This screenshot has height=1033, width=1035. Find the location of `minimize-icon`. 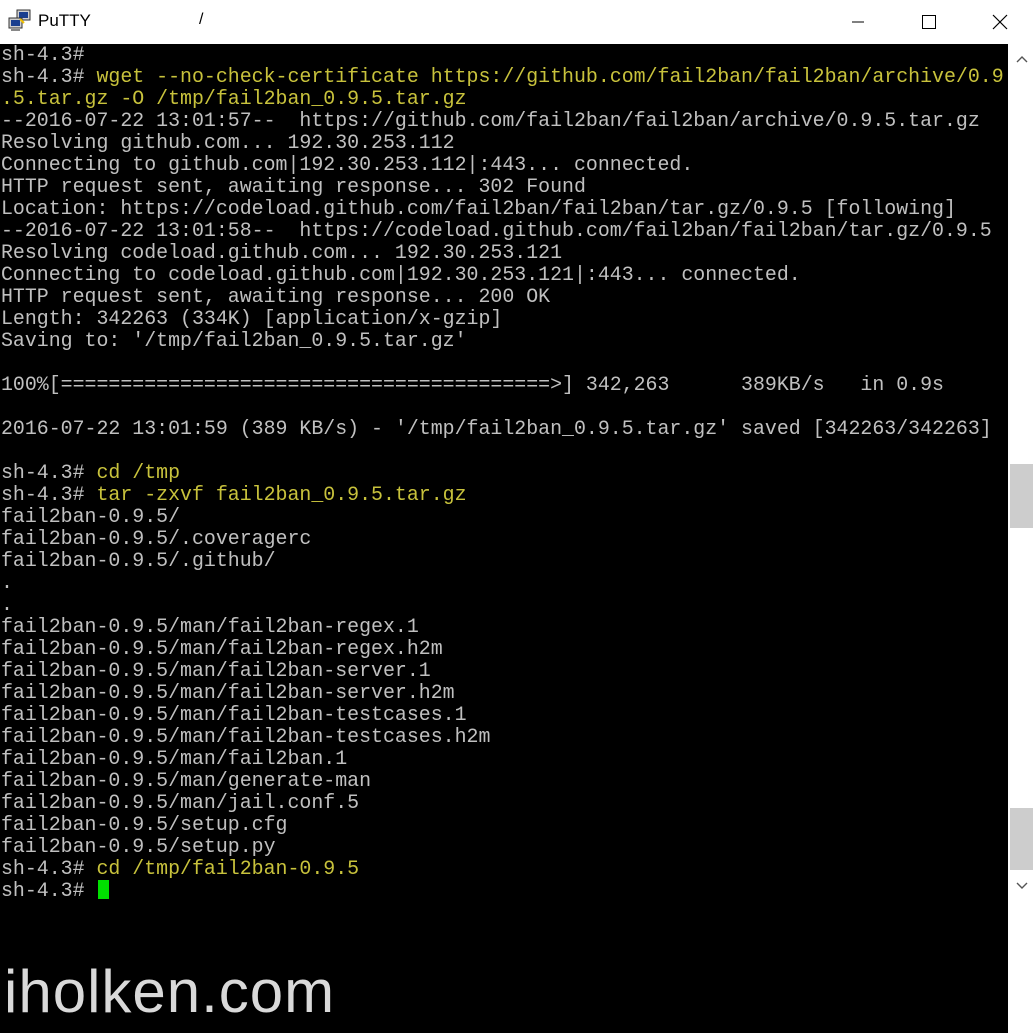

minimize-icon is located at coordinates (858, 22).